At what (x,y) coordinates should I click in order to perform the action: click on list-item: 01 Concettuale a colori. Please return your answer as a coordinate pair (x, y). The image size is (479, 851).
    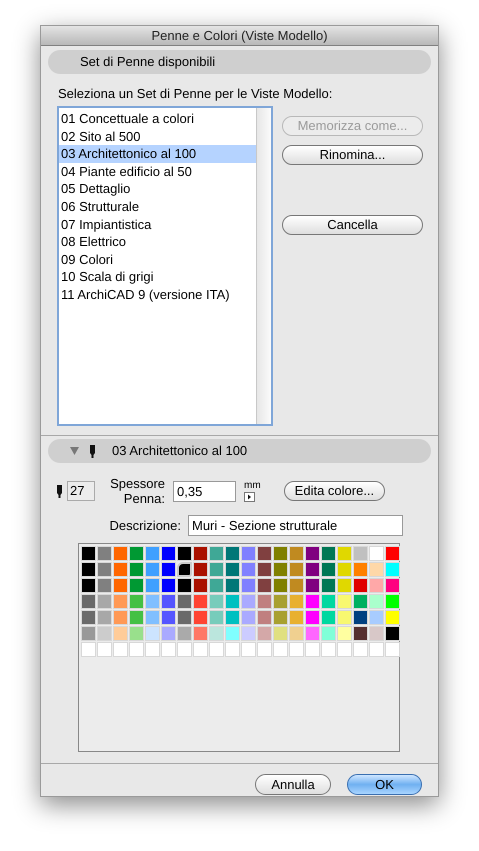
    Looking at the image, I should click on (157, 119).